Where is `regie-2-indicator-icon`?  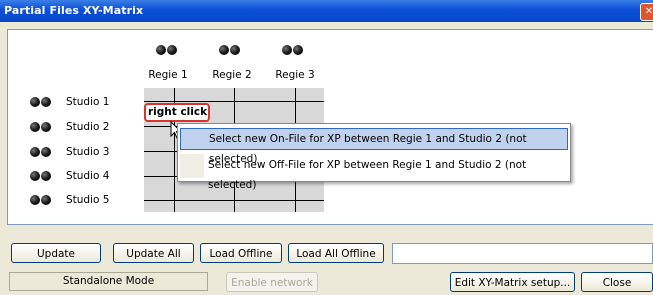
regie-2-indicator-icon is located at coordinates (230, 50).